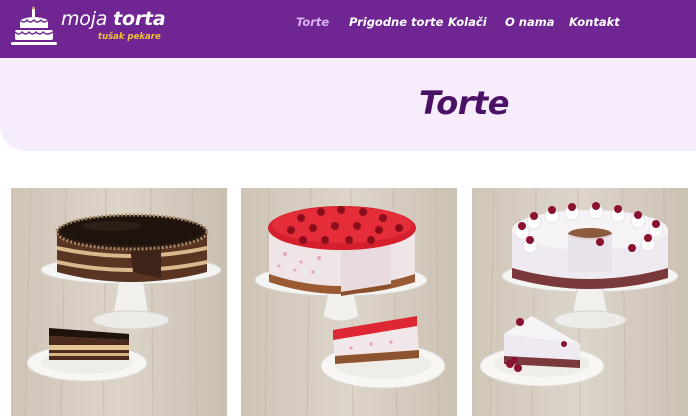  What do you see at coordinates (396, 22) in the screenshot?
I see `nav-item-prigodne-torte: Prigodne torte` at bounding box center [396, 22].